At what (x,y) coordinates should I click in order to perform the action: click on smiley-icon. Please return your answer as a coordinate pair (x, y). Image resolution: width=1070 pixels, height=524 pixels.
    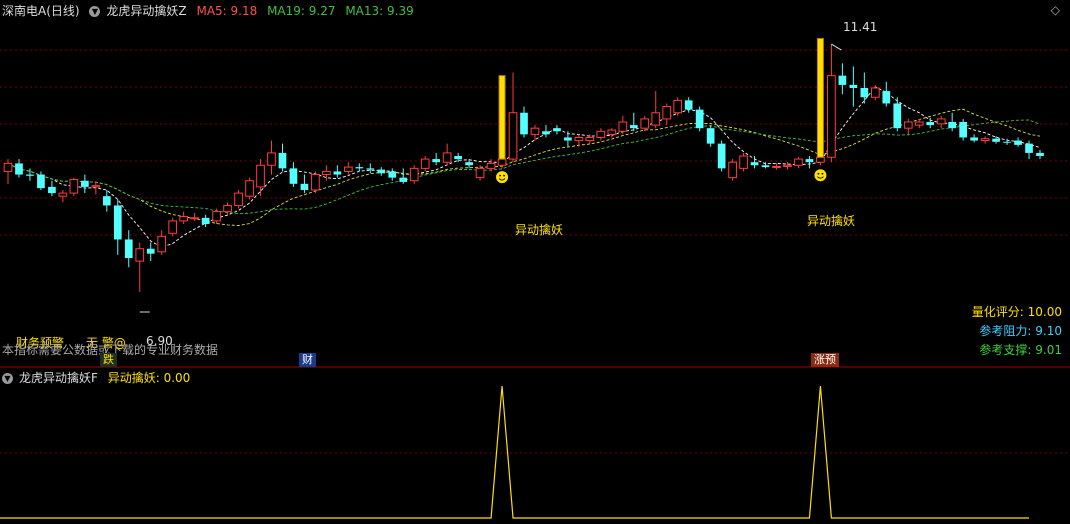
    Looking at the image, I should click on (502, 177).